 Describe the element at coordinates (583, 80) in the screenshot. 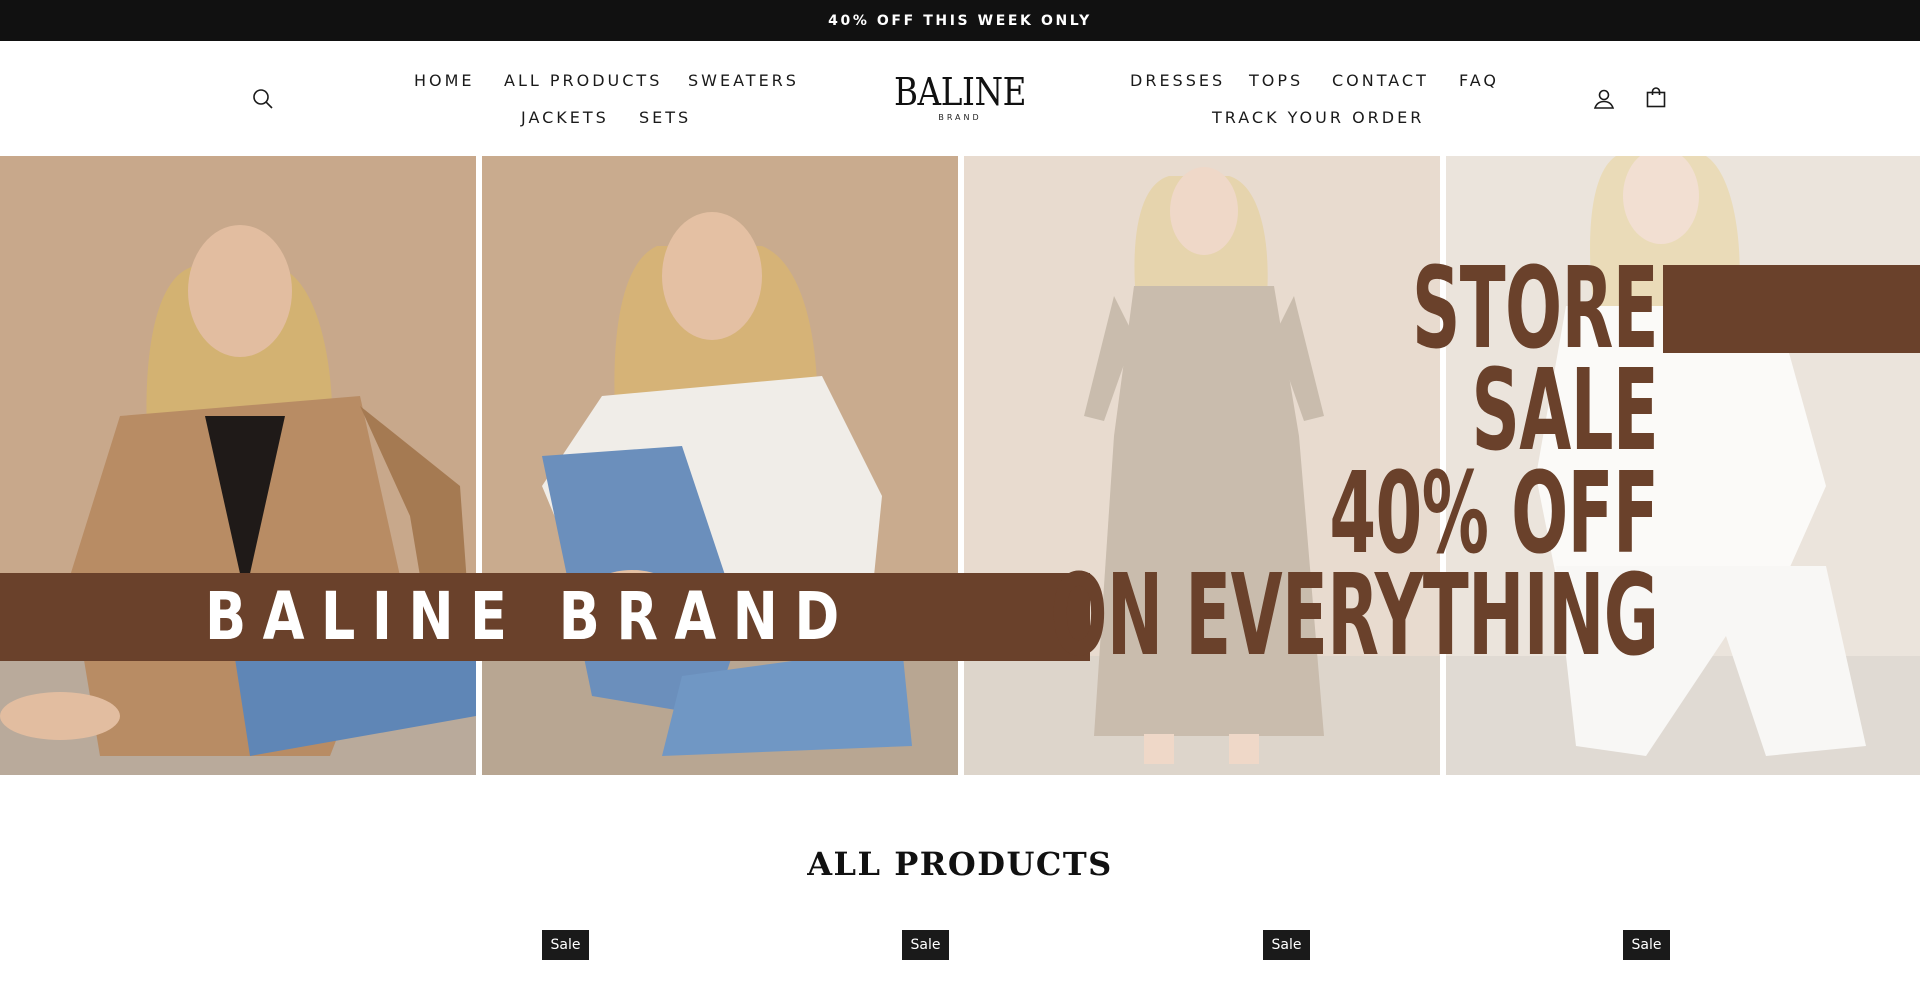

I see `nav-all-products: ALL PRODUCTS` at that location.